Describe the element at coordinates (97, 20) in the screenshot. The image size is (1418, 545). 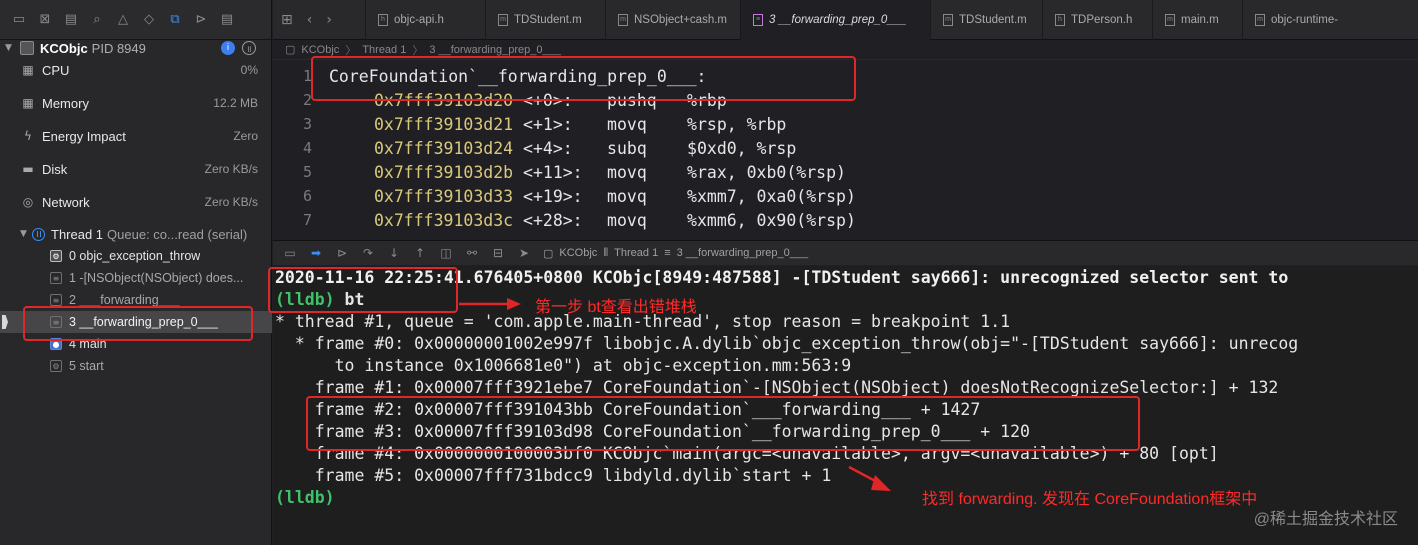
I see `find-icon: ⌕` at that location.